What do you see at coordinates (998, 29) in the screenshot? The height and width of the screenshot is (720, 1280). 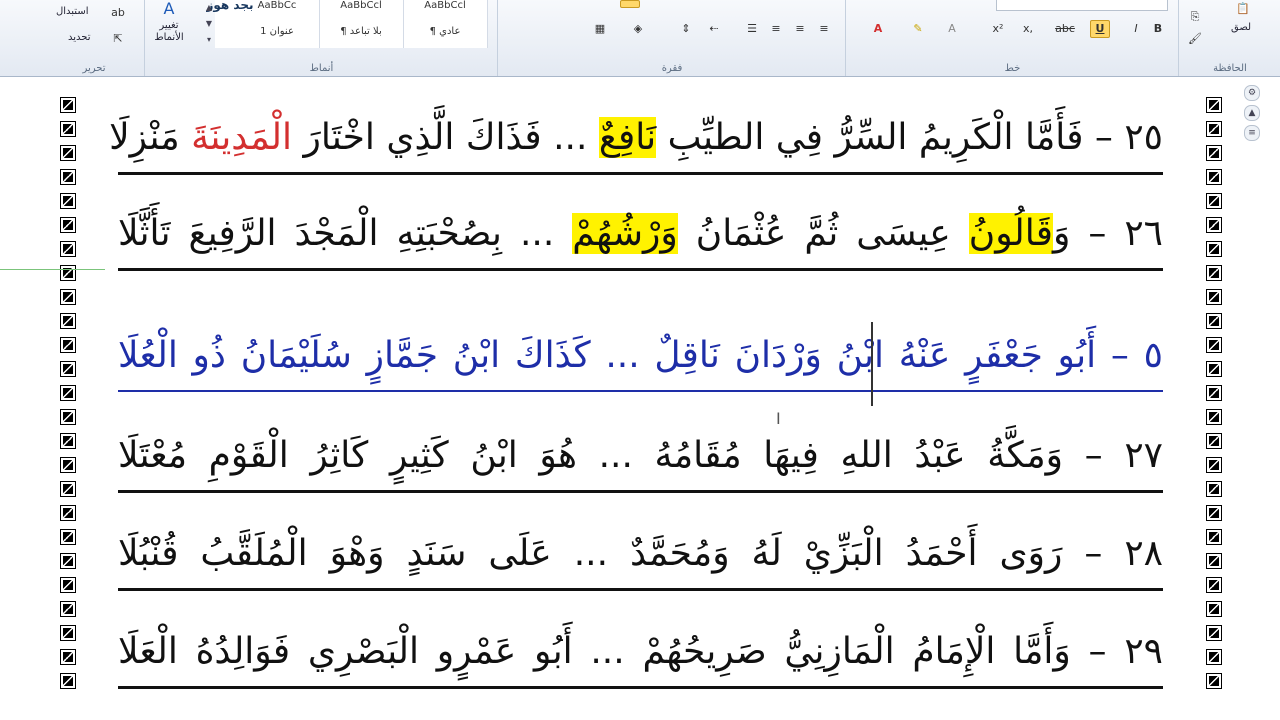 I see `superscript-button: x²` at bounding box center [998, 29].